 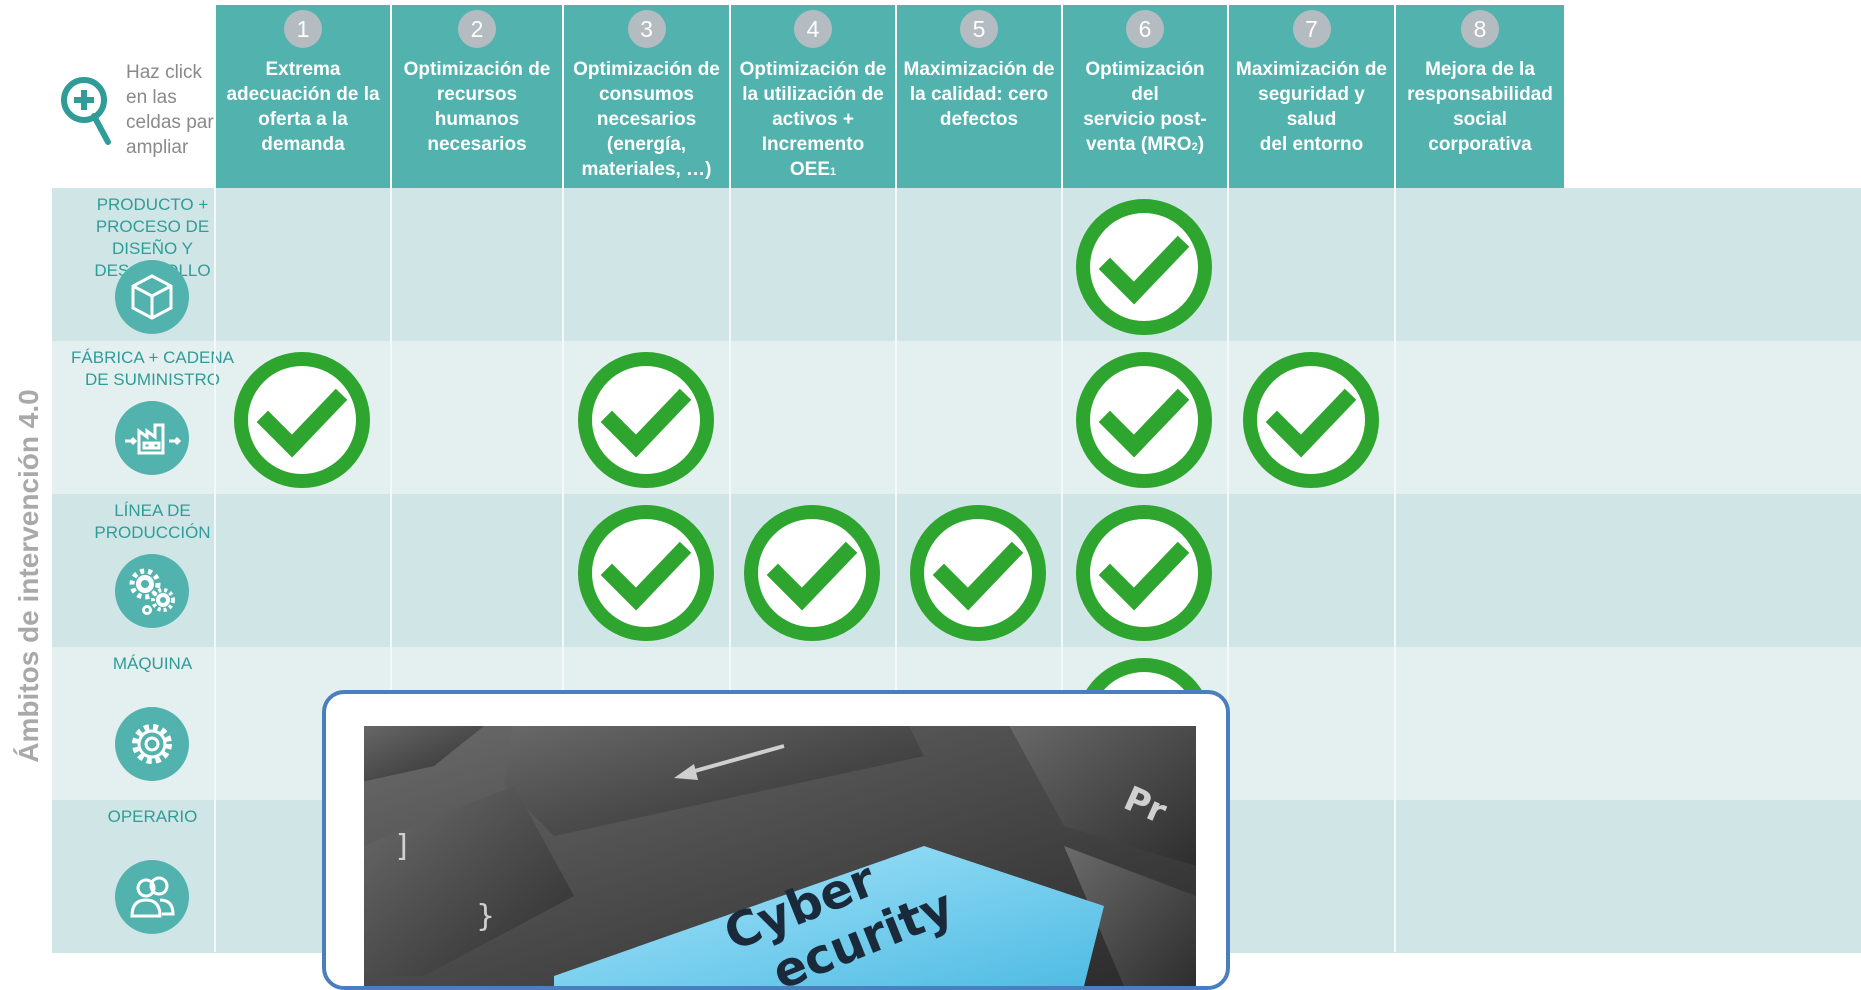 What do you see at coordinates (477, 29) in the screenshot?
I see `column-number-badge: 2` at bounding box center [477, 29].